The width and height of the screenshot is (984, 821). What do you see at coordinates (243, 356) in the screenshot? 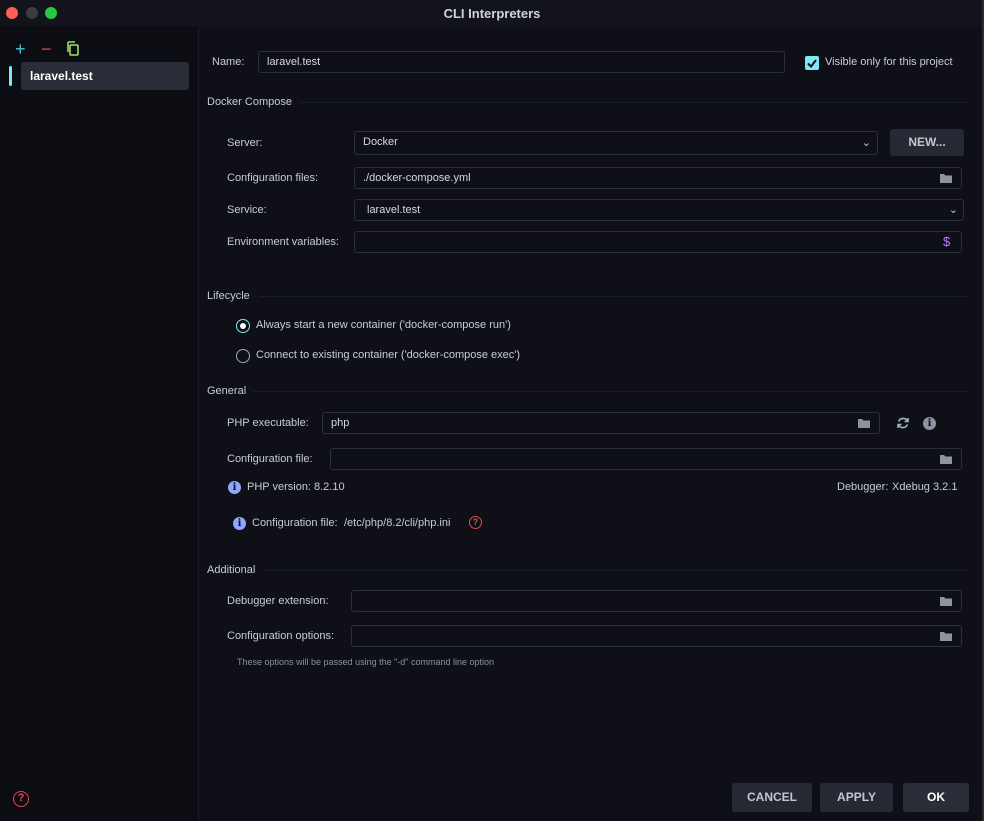
I see `connect-existing-radio` at bounding box center [243, 356].